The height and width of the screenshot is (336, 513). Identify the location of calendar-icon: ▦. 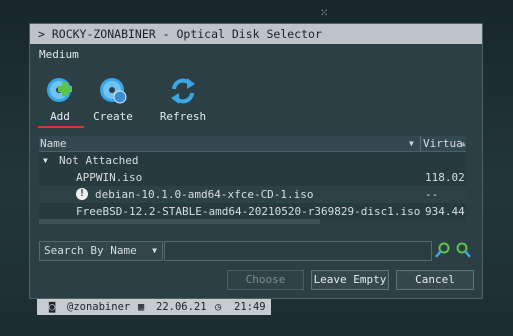
(141, 307).